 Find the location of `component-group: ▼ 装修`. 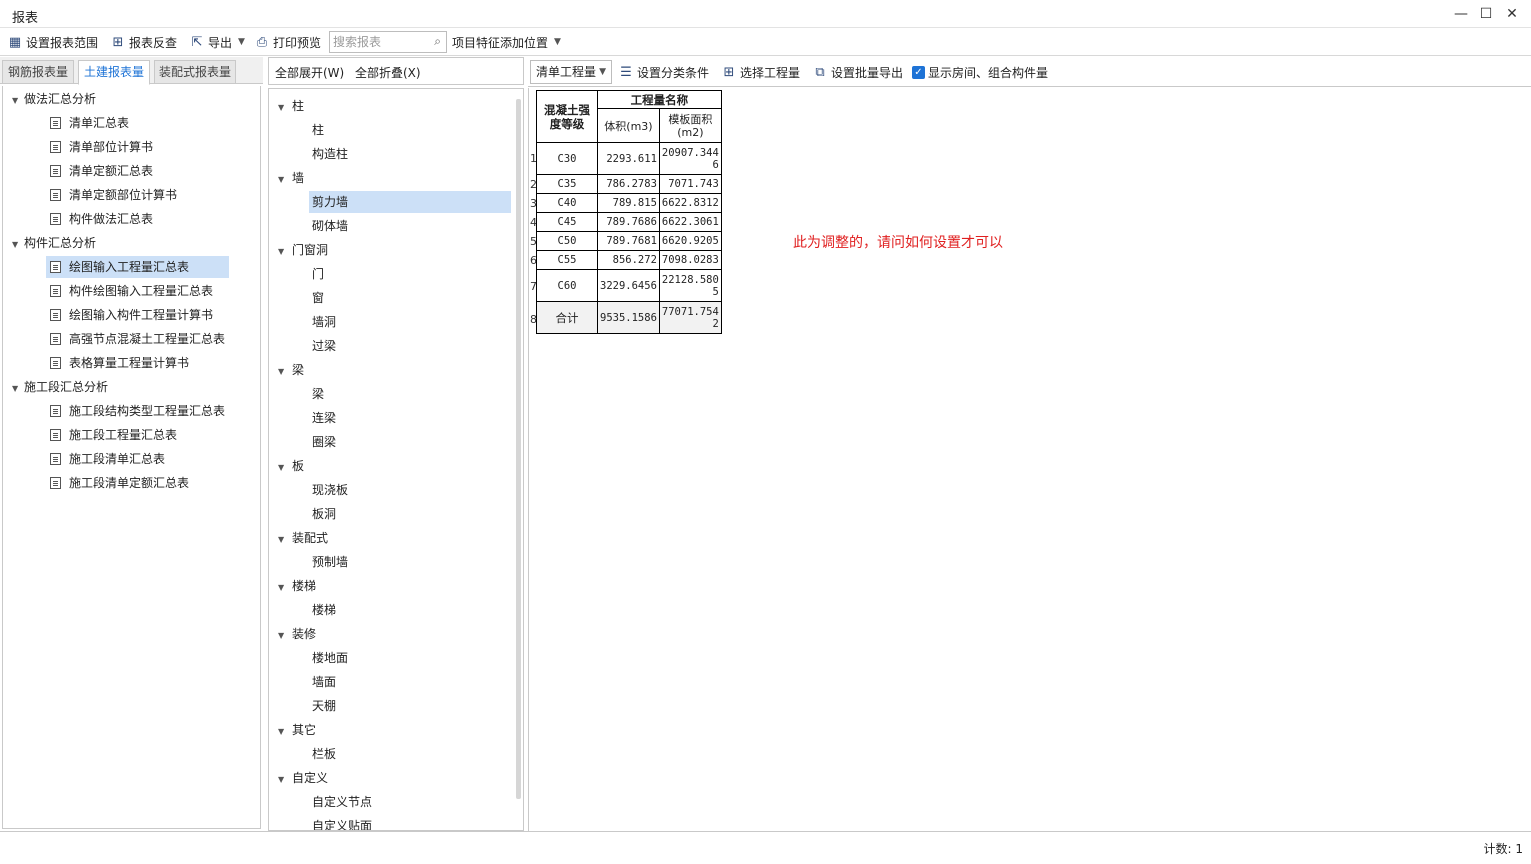

component-group: ▼ 装修 is located at coordinates (297, 634).